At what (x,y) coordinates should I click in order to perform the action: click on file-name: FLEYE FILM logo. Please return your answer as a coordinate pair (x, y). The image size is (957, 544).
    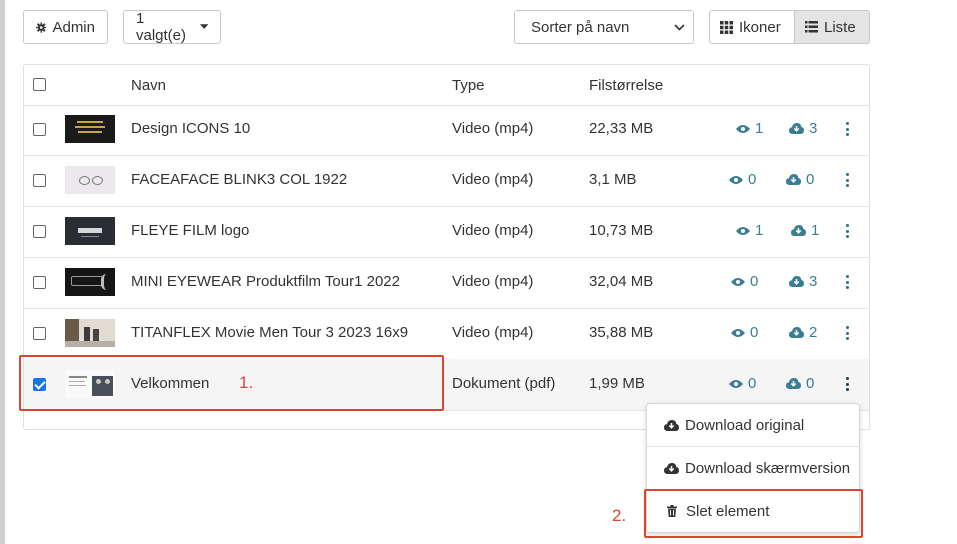
    Looking at the image, I should click on (190, 230).